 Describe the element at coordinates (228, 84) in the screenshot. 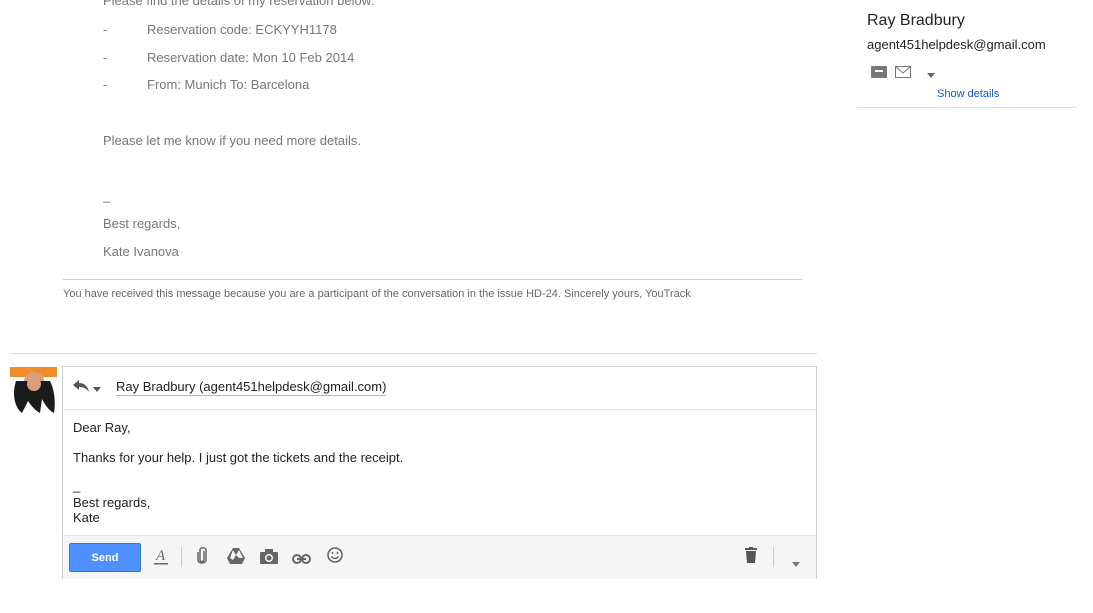

I see `route: From: Munich To: Barcelona` at that location.